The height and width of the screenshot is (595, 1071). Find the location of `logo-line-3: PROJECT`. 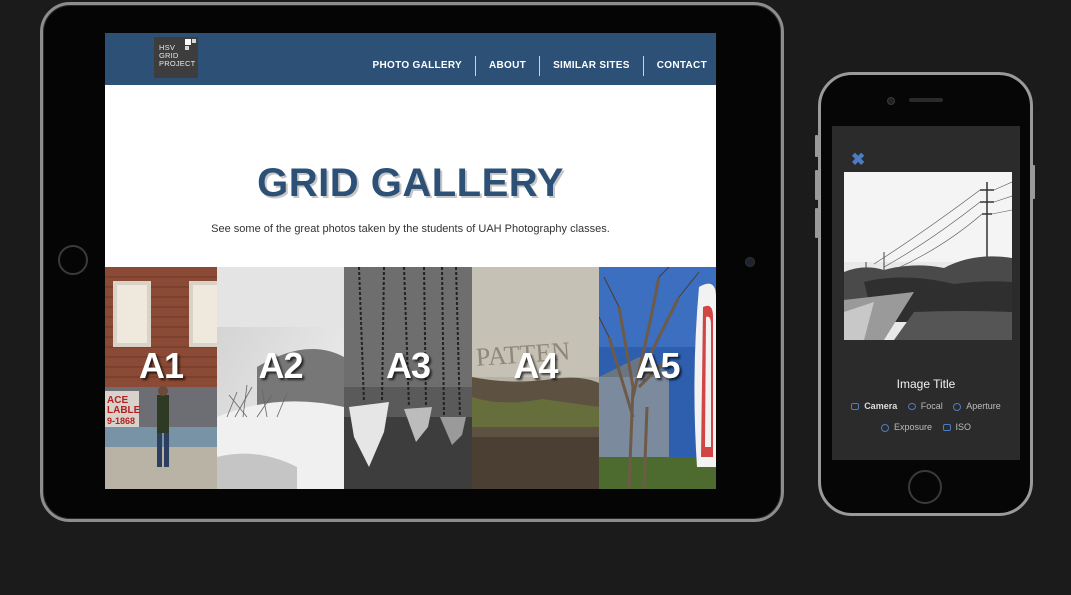

logo-line-3: PROJECT is located at coordinates (177, 63).